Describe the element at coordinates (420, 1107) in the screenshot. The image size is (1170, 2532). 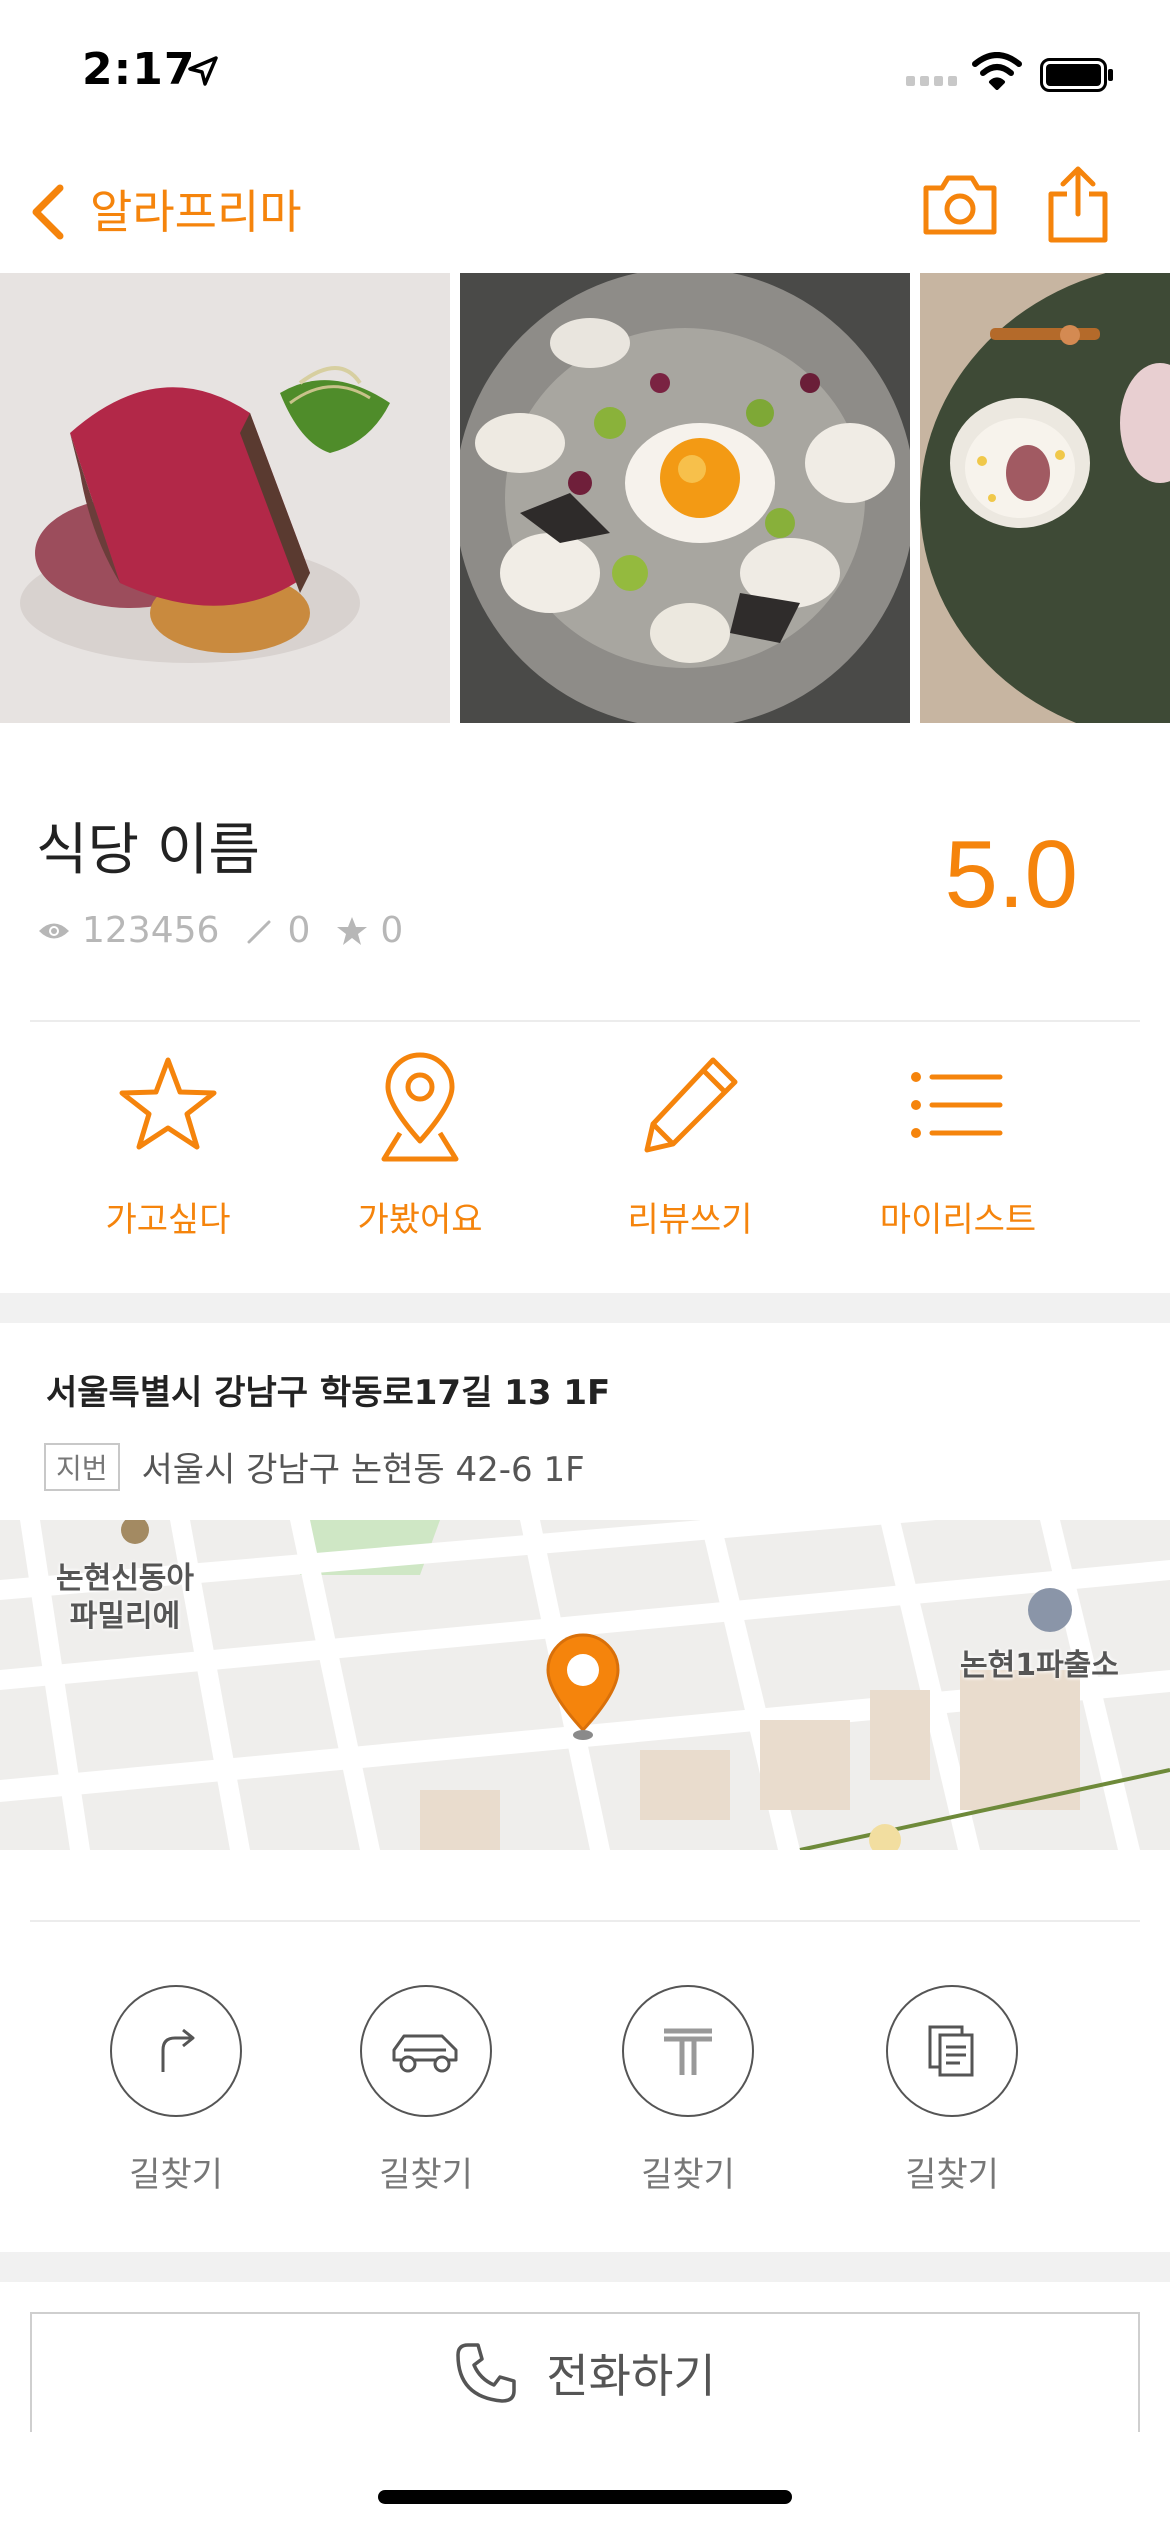
I see `map-pin-icon` at that location.